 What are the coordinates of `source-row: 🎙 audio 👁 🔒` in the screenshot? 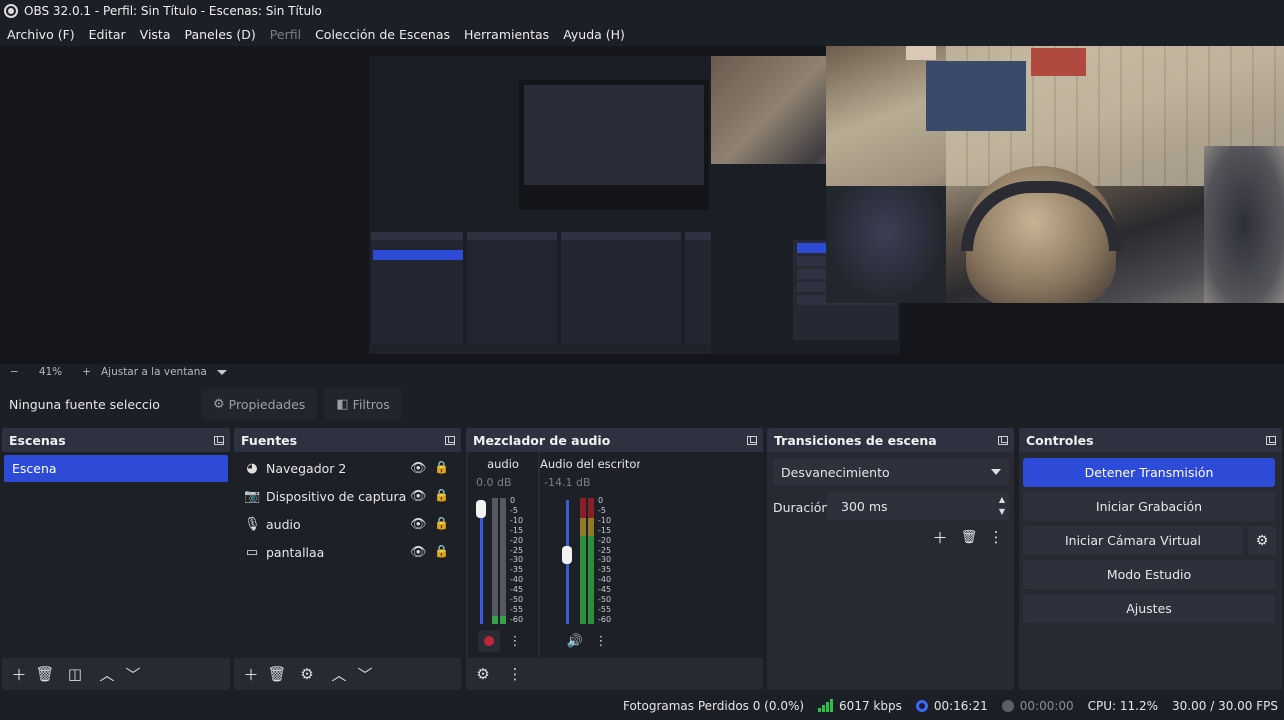 It's located at (347, 524).